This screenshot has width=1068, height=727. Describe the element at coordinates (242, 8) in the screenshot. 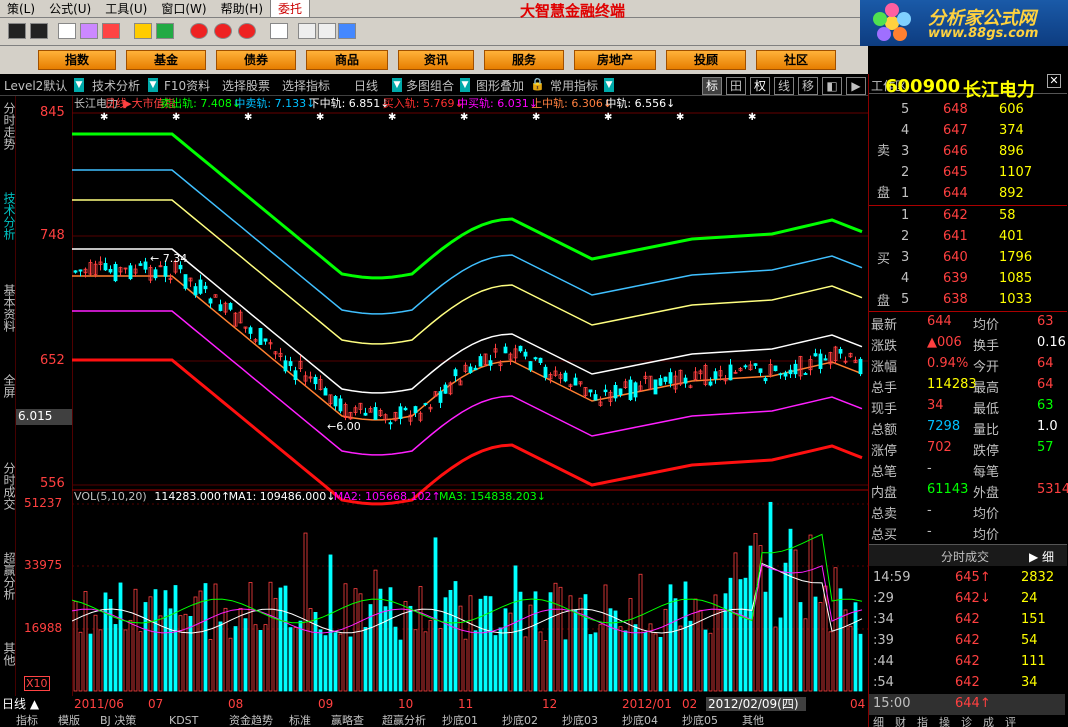

I see `menu-help: 帮助(H)` at that location.